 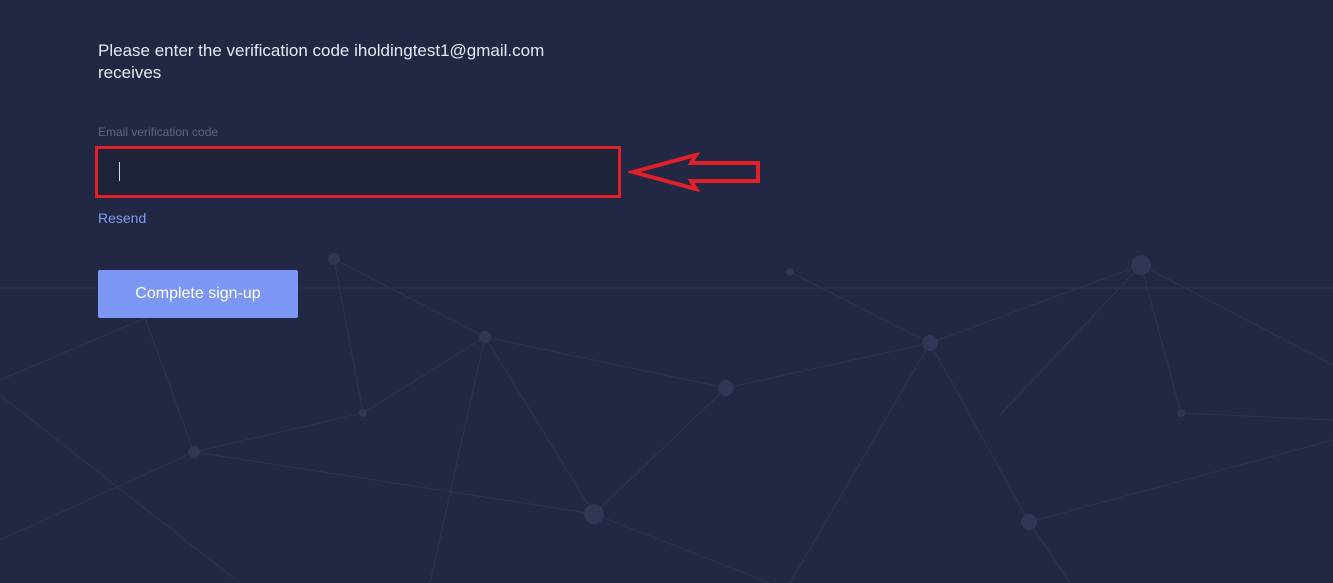 What do you see at coordinates (158, 132) in the screenshot?
I see `email-code-label: Email verification code` at bounding box center [158, 132].